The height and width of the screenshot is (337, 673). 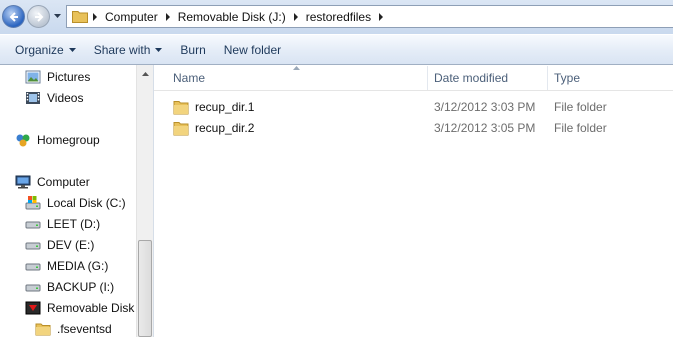 I want to click on breadcrumb-restoredfiles: restoredfiles, so click(x=338, y=17).